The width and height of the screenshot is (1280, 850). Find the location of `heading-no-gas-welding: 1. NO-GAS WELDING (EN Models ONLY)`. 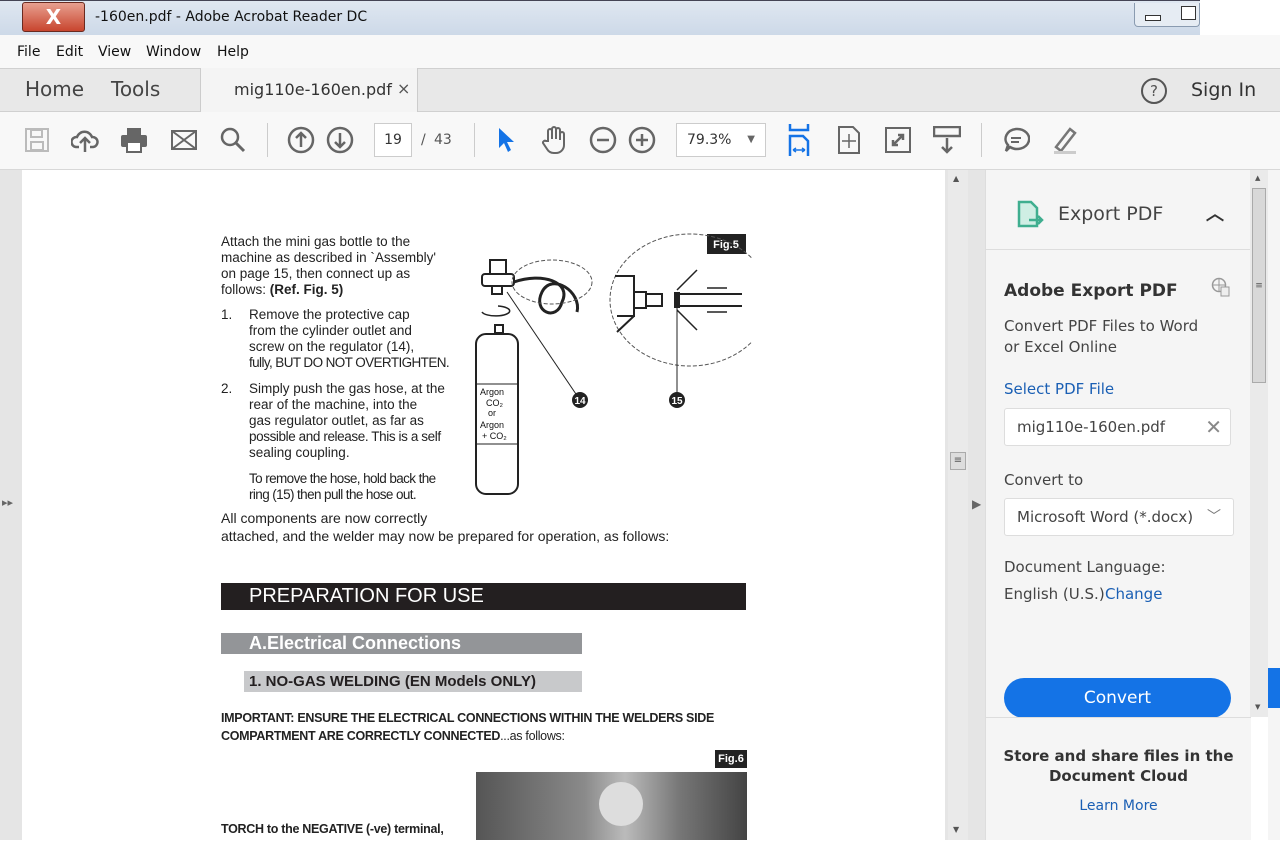

heading-no-gas-welding: 1. NO-GAS WELDING (EN Models ONLY) is located at coordinates (413, 681).